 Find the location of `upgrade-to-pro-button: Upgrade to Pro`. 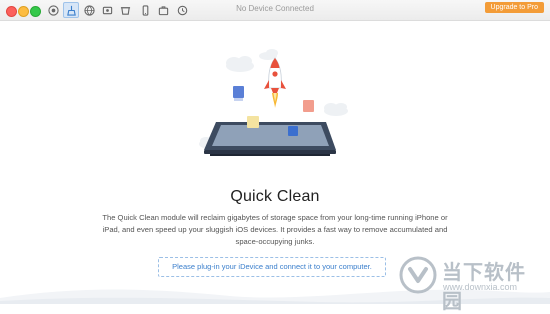

upgrade-to-pro-button: Upgrade to Pro is located at coordinates (514, 7).